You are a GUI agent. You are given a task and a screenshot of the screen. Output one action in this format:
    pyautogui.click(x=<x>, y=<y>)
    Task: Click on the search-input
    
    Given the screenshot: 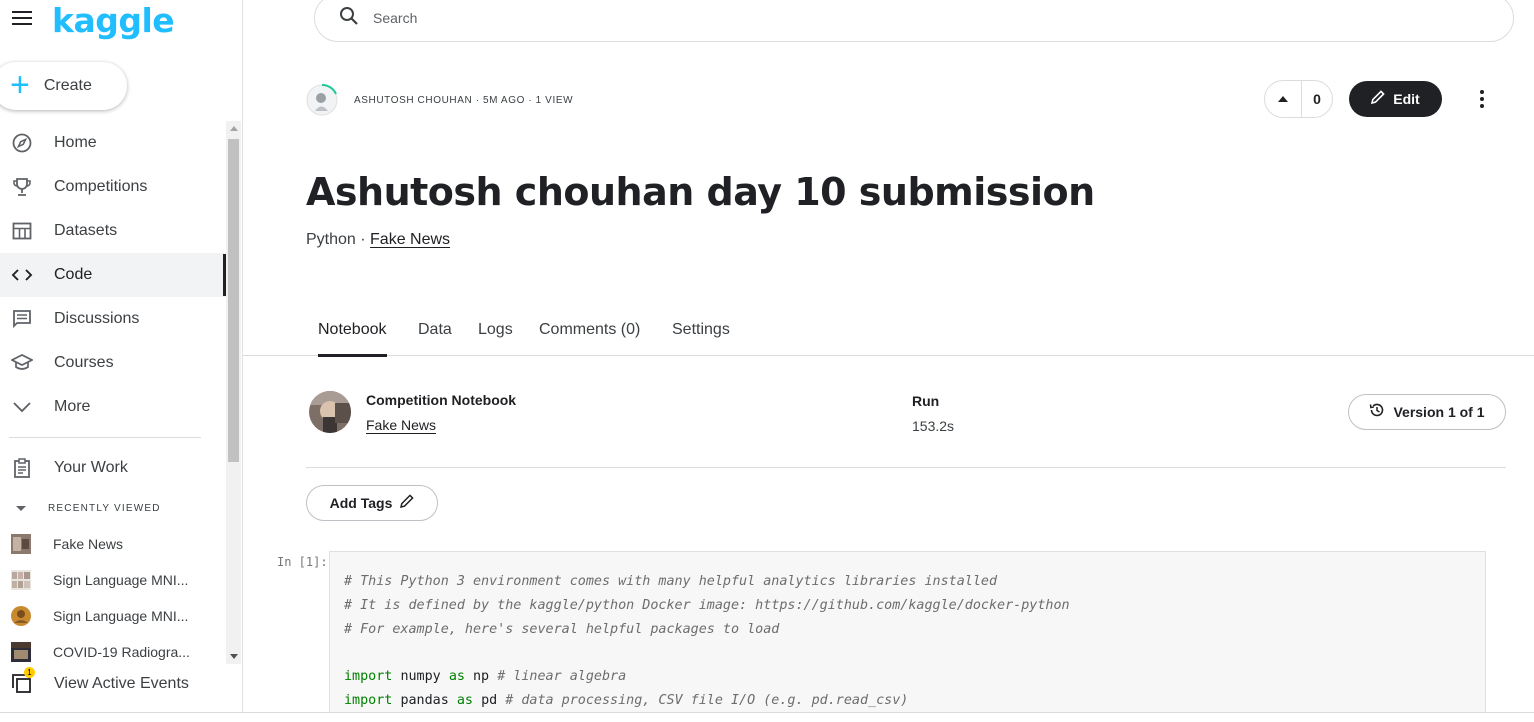 What is the action you would take?
    pyautogui.click(x=673, y=18)
    